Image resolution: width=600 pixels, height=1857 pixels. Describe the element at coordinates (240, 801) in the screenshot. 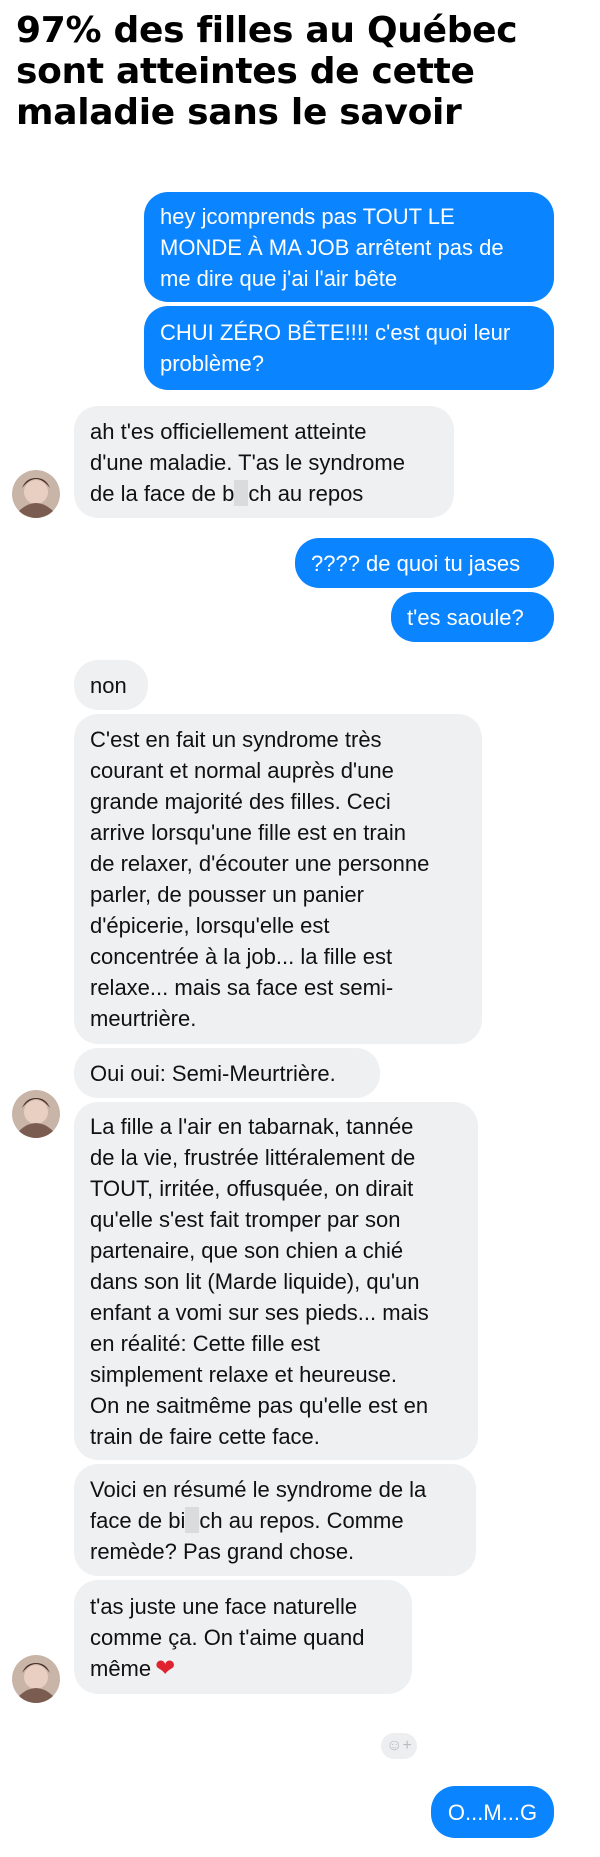

I see `message-line: grande majorité des filles. Ceci` at that location.